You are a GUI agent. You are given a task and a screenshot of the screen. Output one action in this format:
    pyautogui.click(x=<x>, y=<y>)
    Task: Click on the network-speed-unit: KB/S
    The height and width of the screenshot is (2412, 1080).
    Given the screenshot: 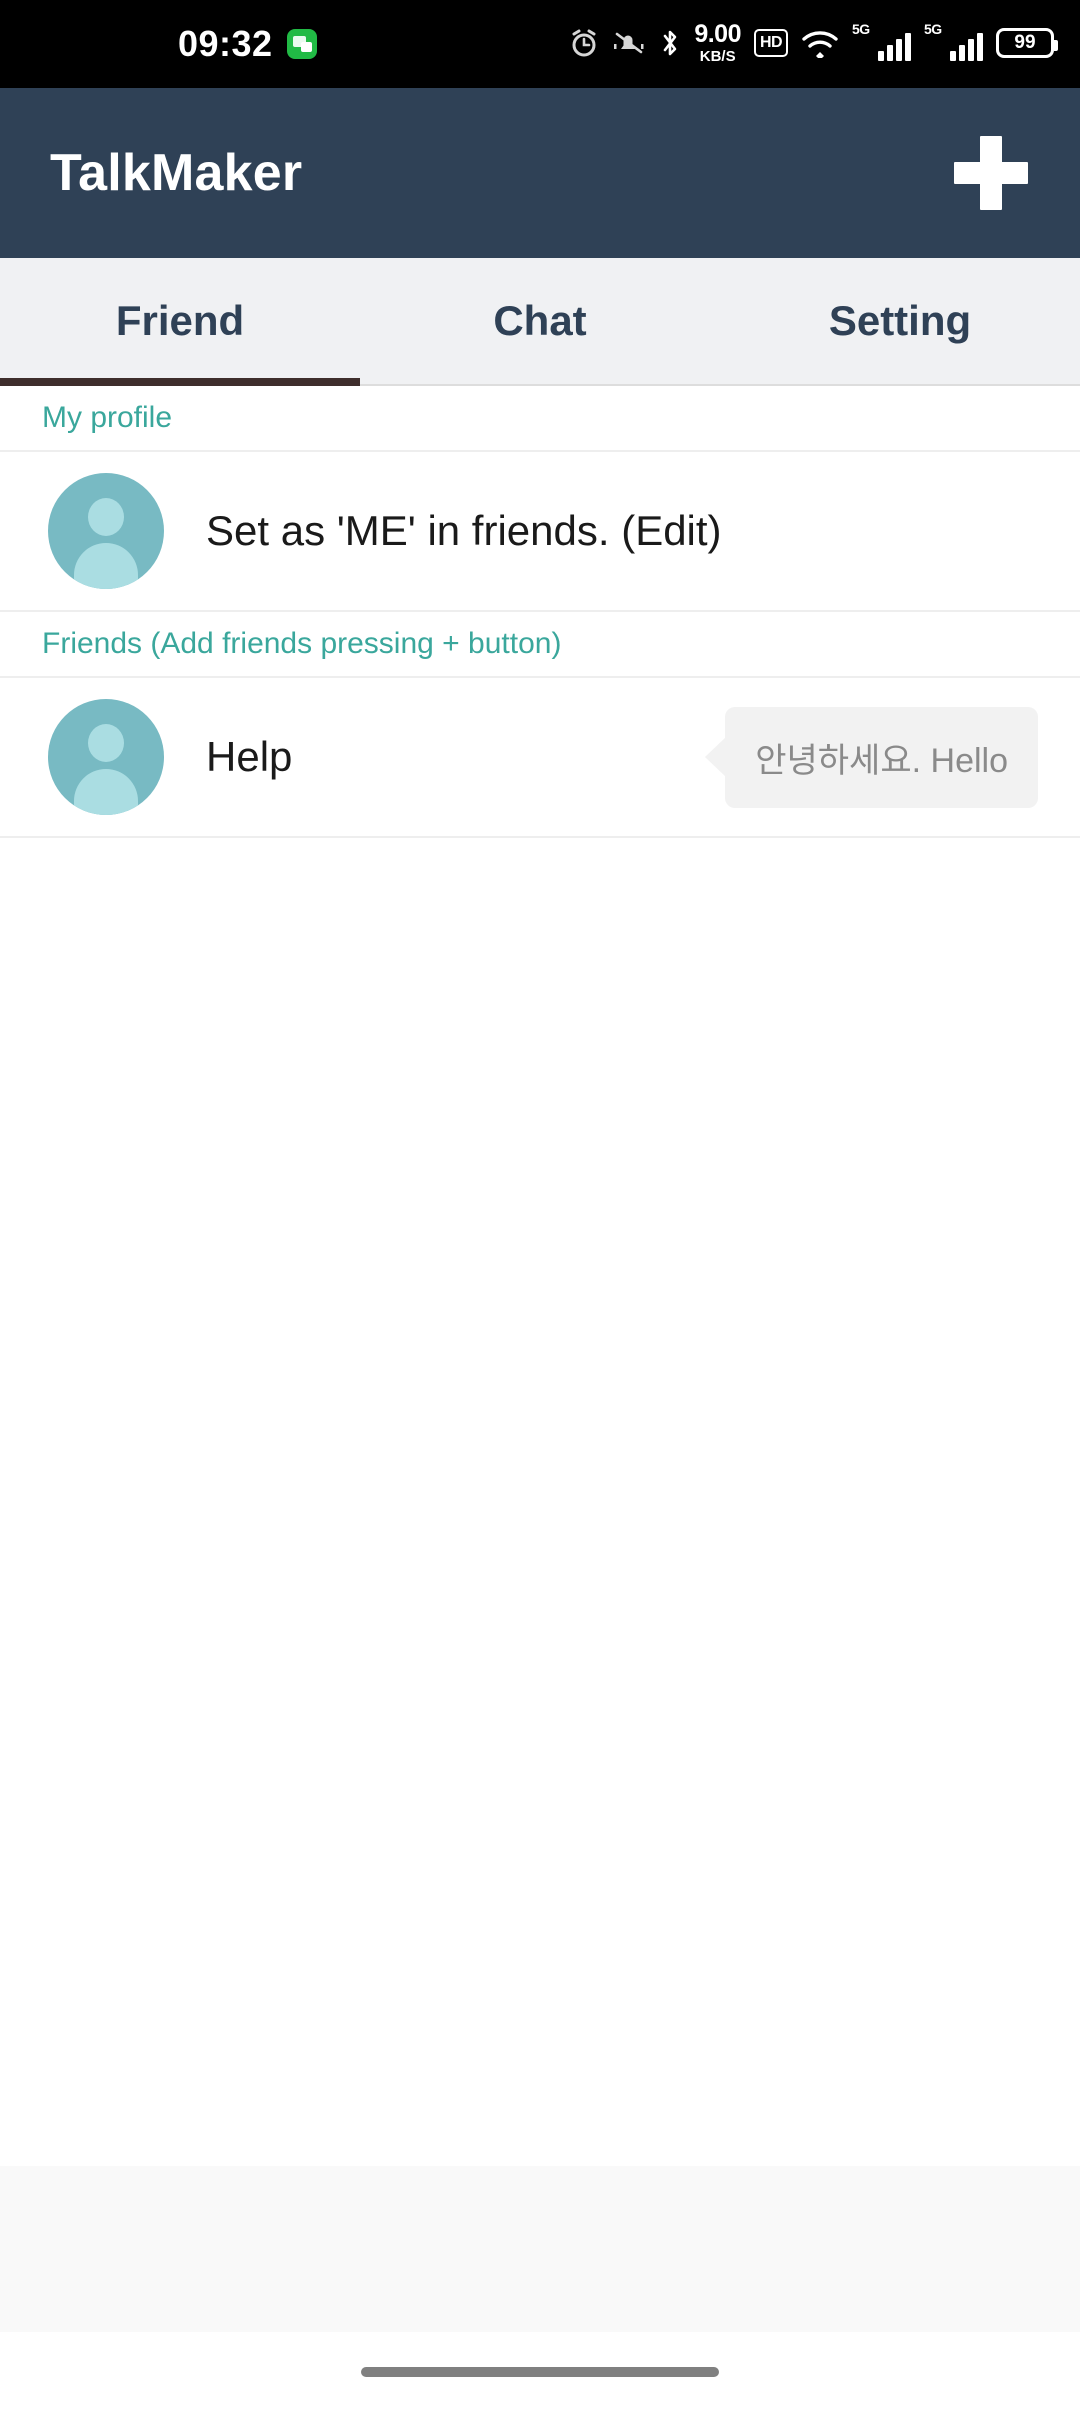 What is the action you would take?
    pyautogui.click(x=717, y=56)
    